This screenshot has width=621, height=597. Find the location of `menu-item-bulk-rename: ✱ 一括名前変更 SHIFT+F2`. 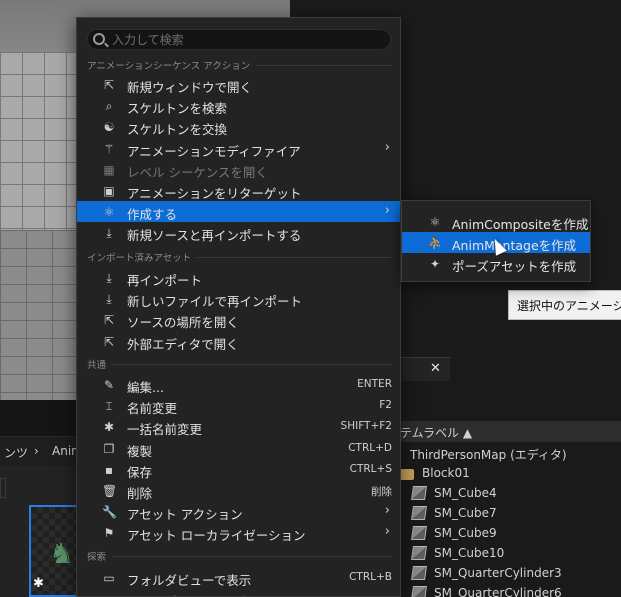

menu-item-bulk-rename: ✱ 一括名前変更 SHIFT+F2 is located at coordinates (238, 426).